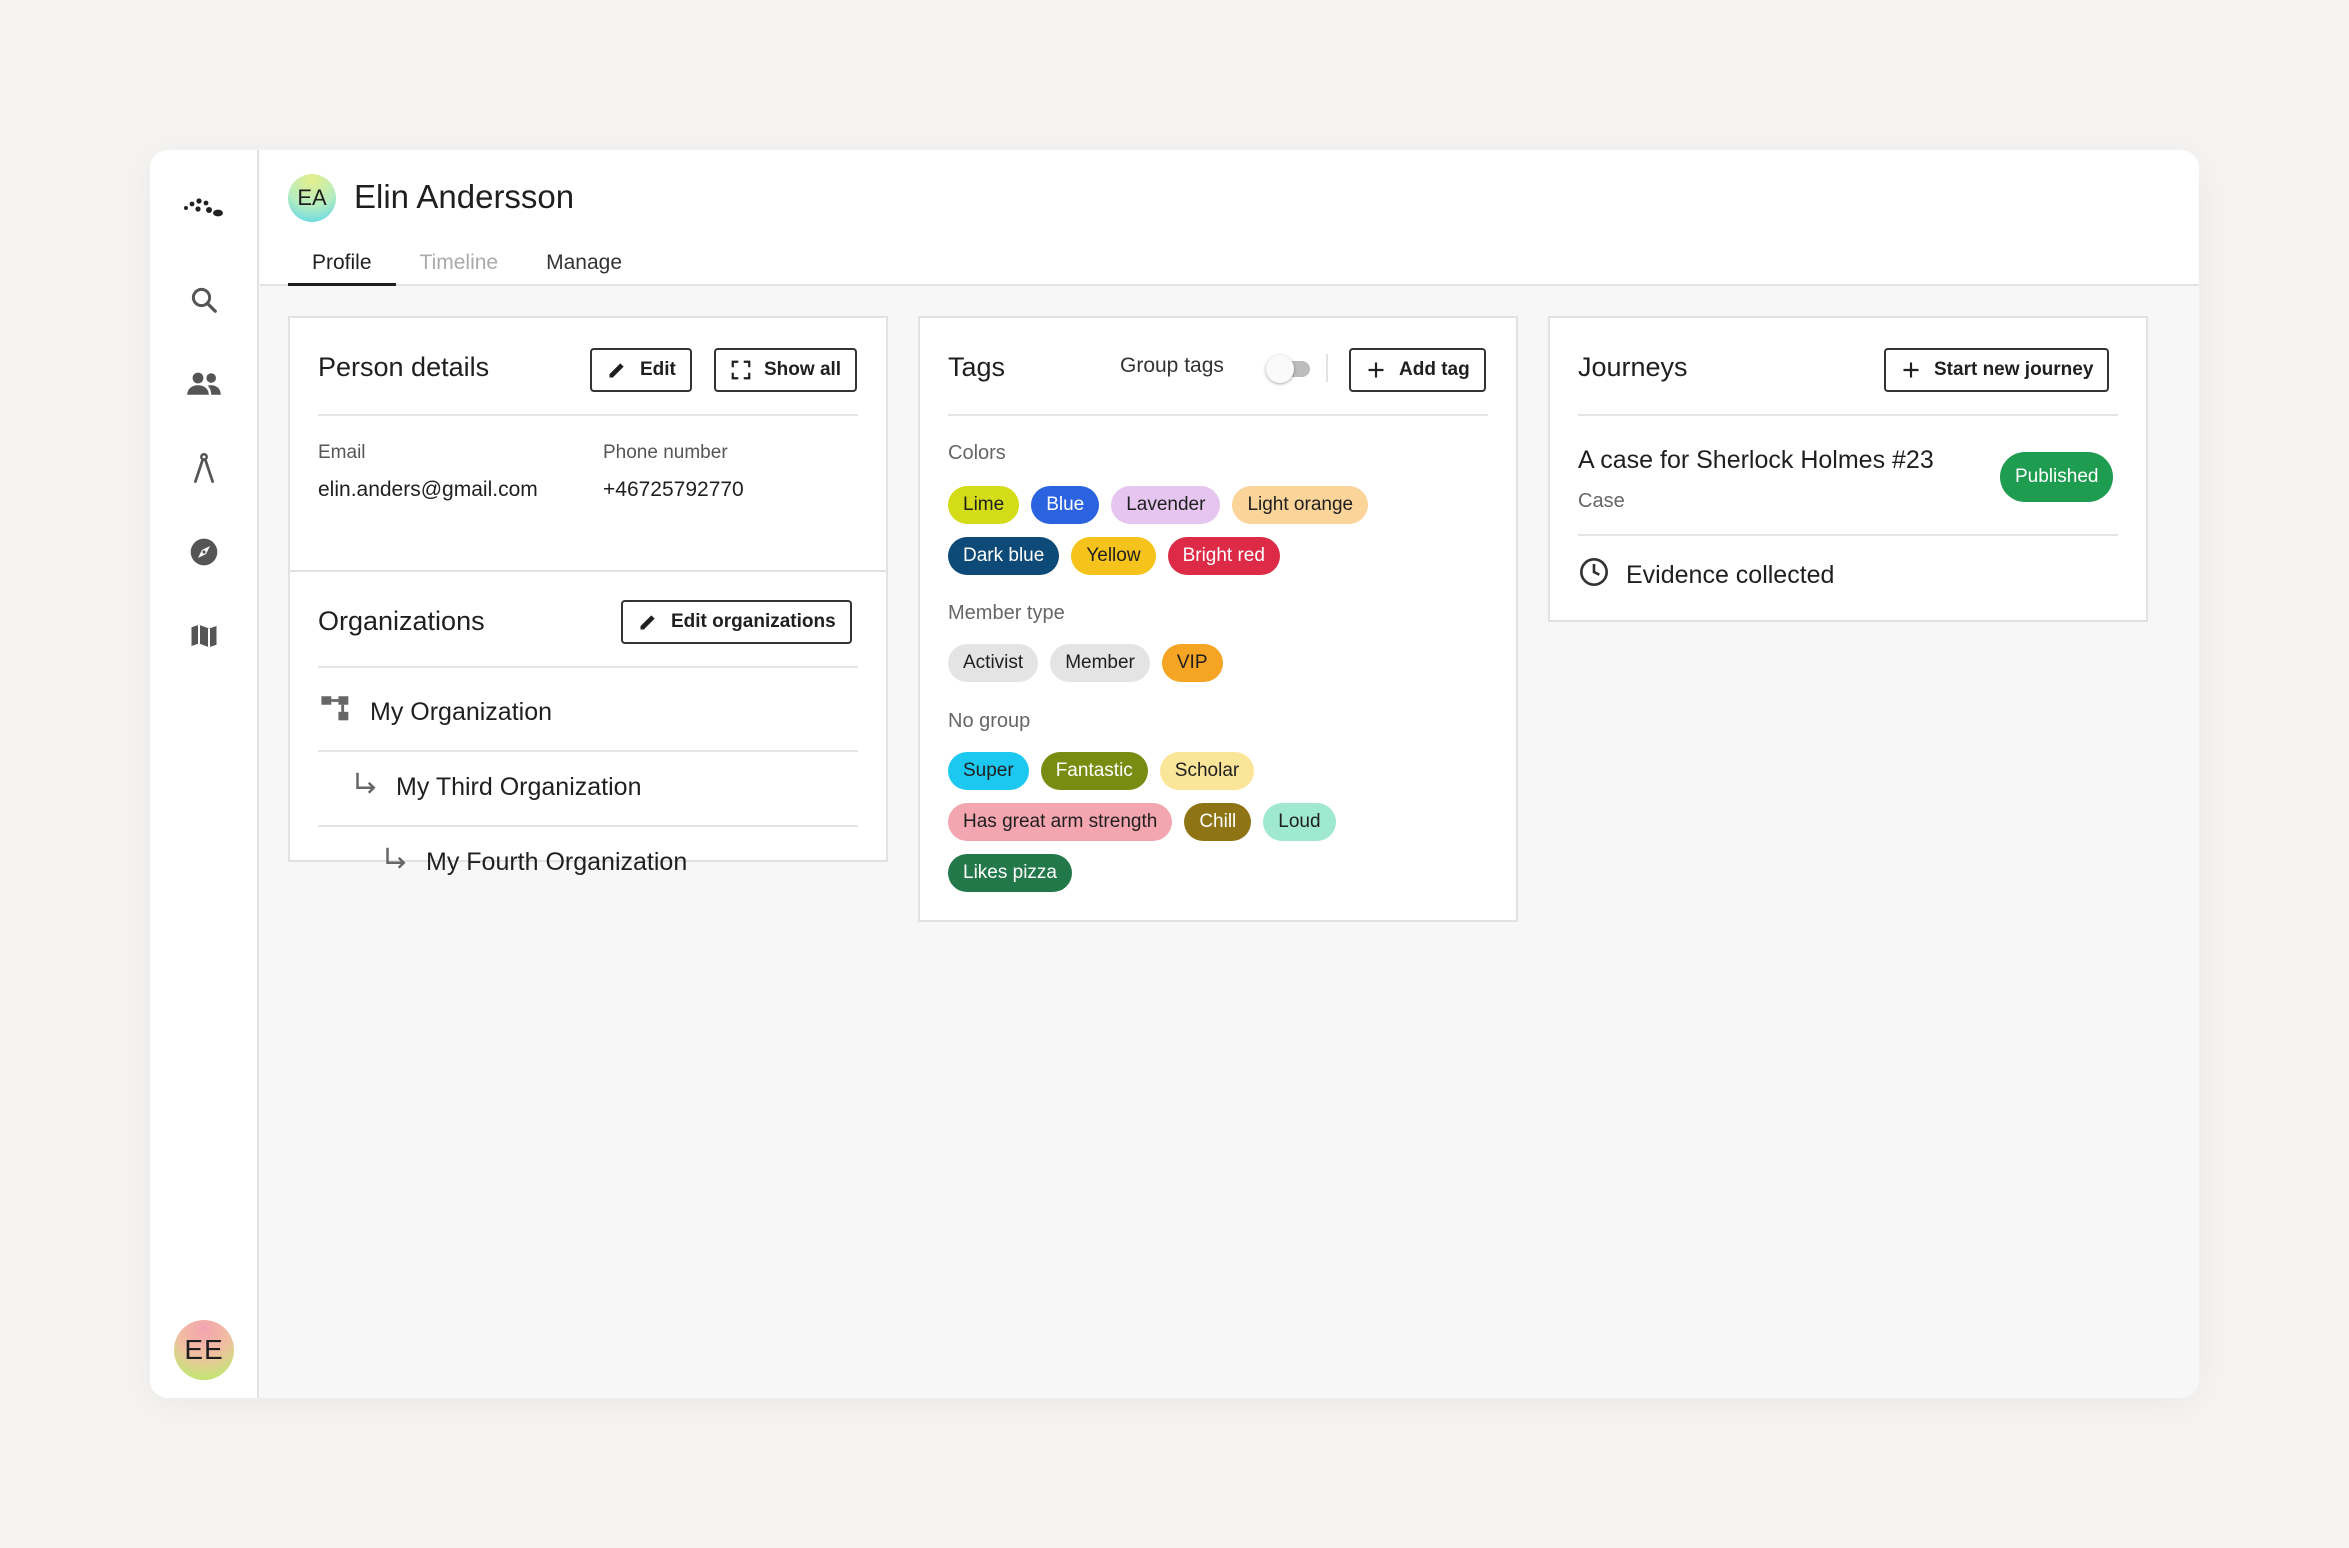 The image size is (2349, 1548). Describe the element at coordinates (741, 370) in the screenshot. I see `expand-icon` at that location.